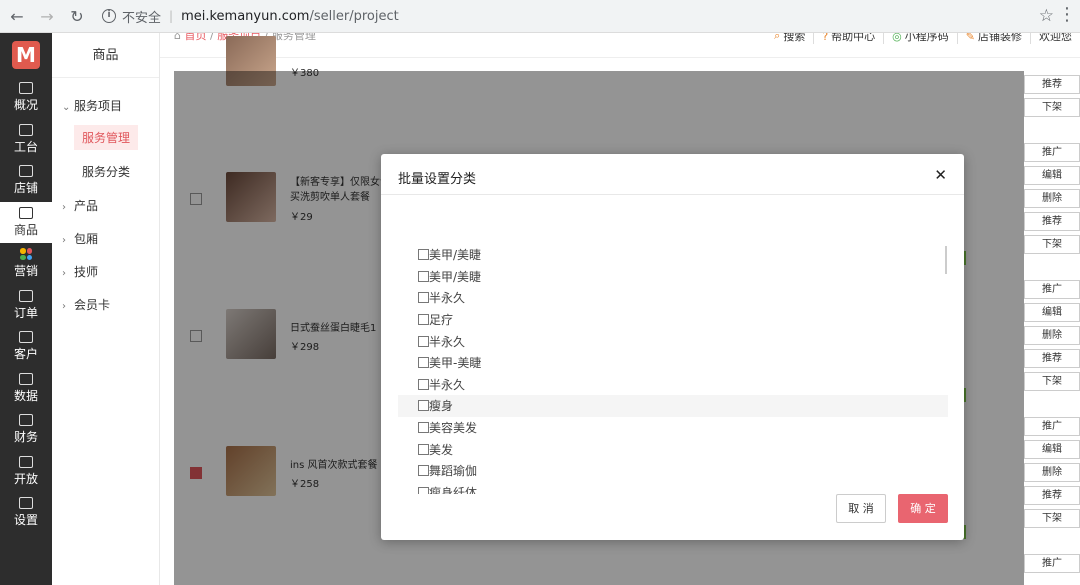  What do you see at coordinates (47, 16) in the screenshot?
I see `forward-arrow-icon: →` at bounding box center [47, 16].